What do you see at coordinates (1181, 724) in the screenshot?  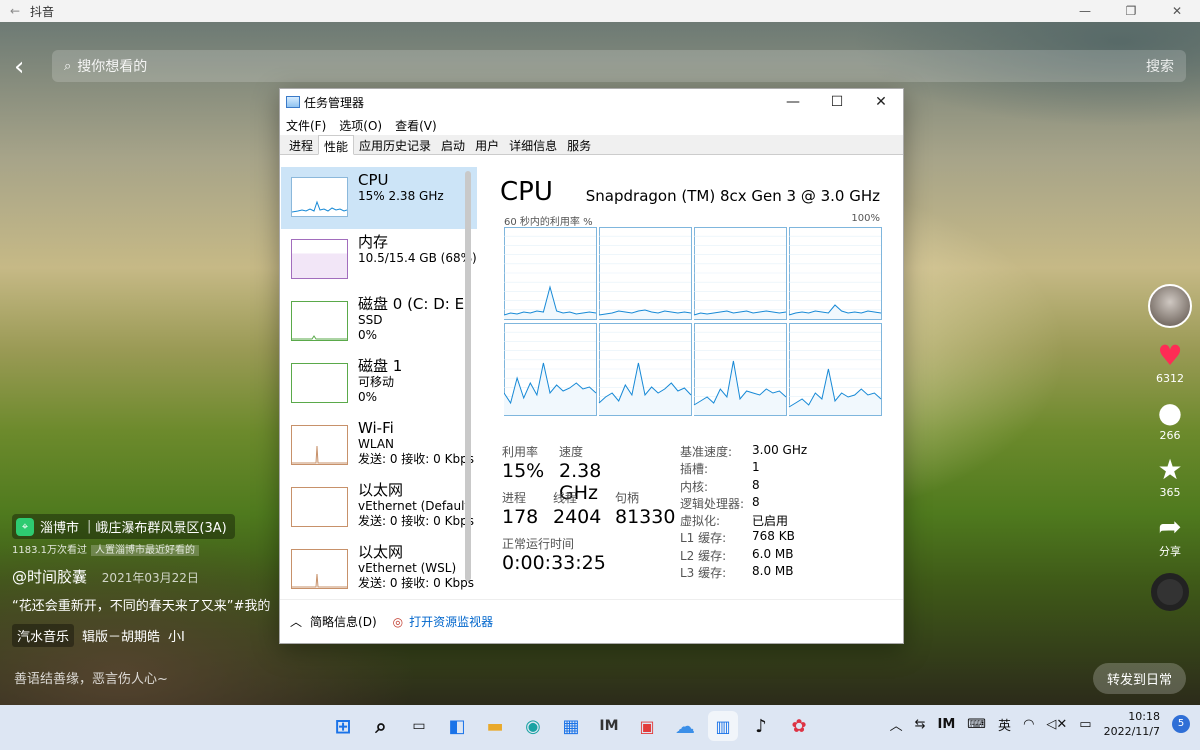 I see `notification-badge: 5` at bounding box center [1181, 724].